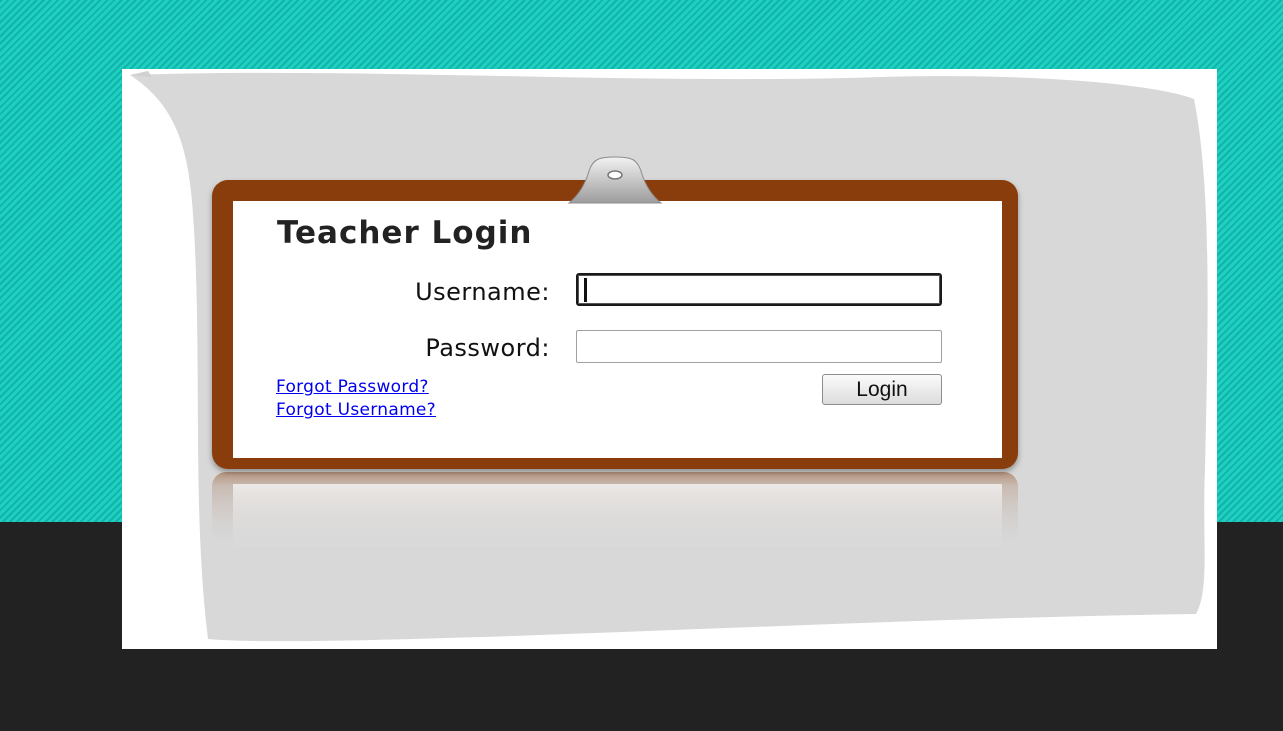 Image resolution: width=1283 pixels, height=731 pixels. I want to click on forgot-username-link: Forgot Username?, so click(356, 410).